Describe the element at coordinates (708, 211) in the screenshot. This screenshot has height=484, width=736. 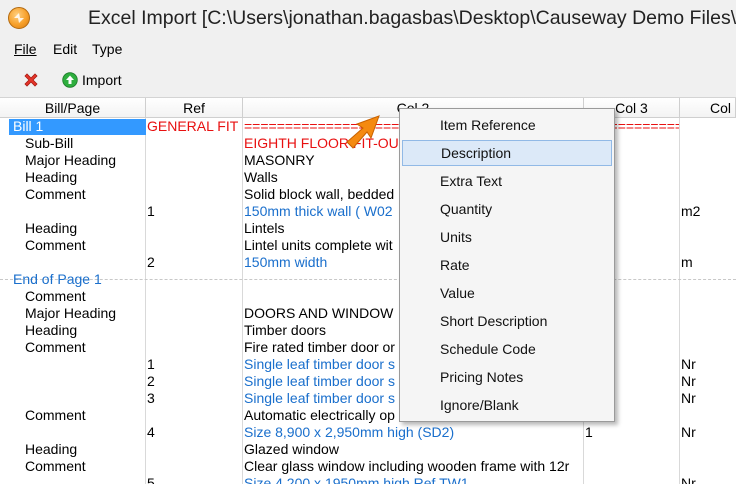
I see `cell-col4: m2` at that location.